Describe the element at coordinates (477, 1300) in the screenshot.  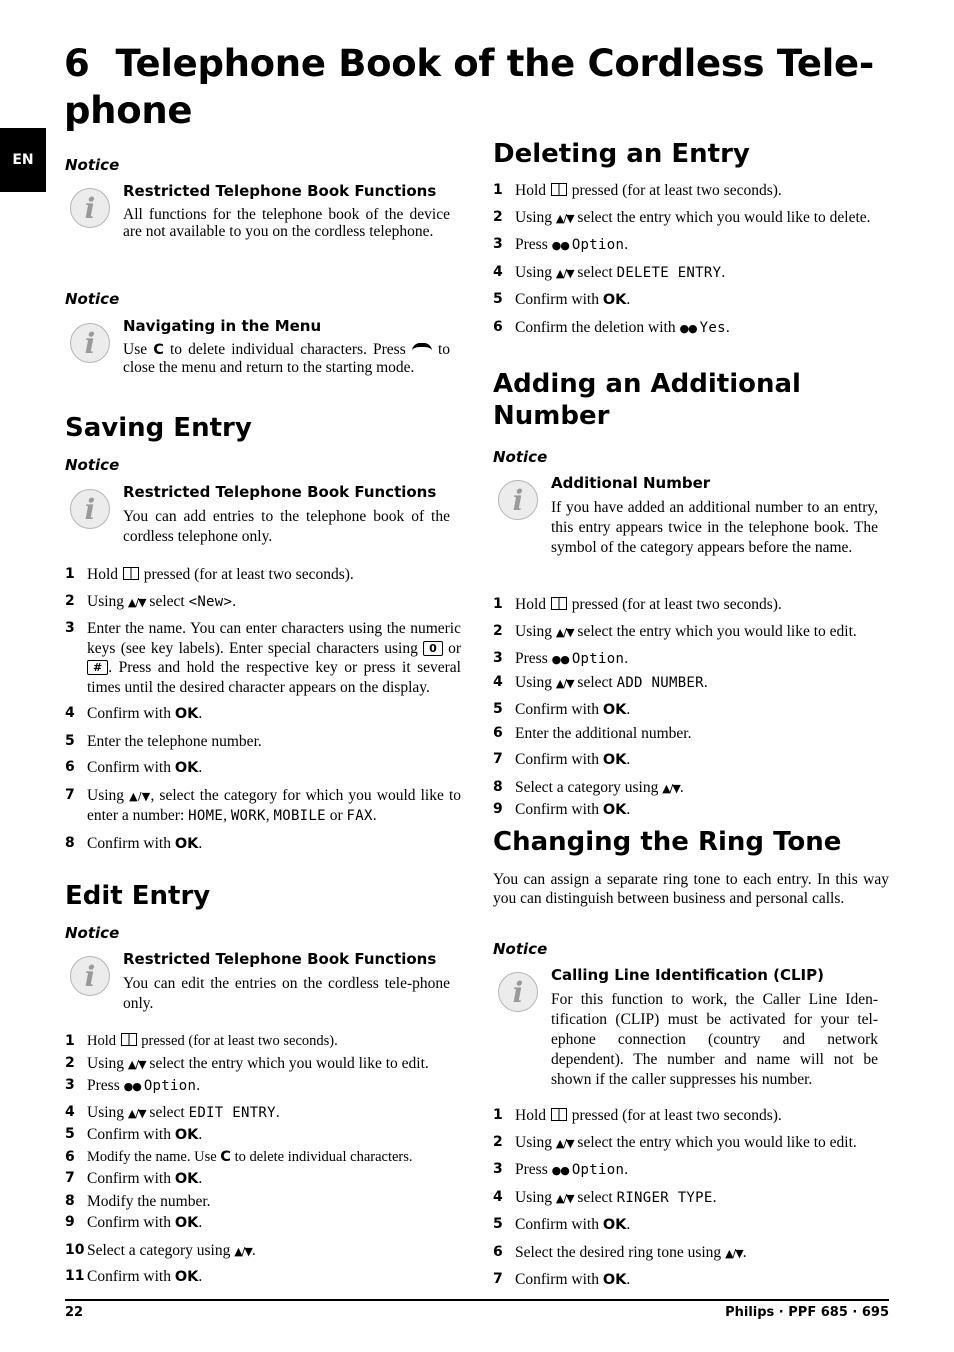
I see `footer-divider` at that location.